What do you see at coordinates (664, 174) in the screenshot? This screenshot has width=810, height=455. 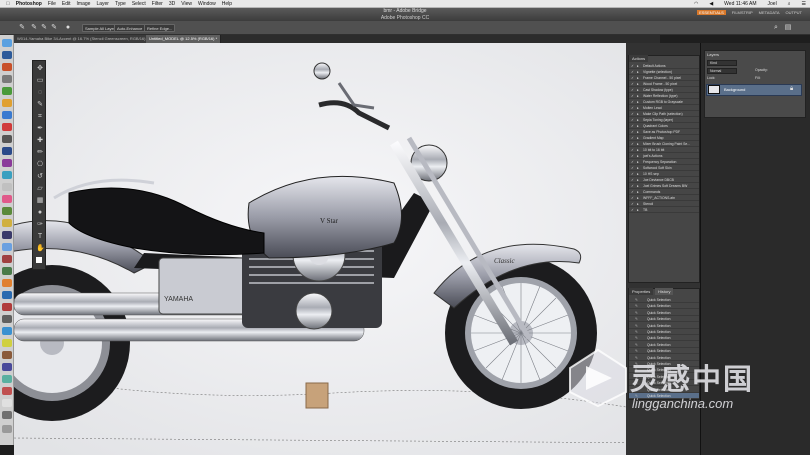 I see `action-row: ✓ ▸ 10 HS sep` at bounding box center [664, 174].